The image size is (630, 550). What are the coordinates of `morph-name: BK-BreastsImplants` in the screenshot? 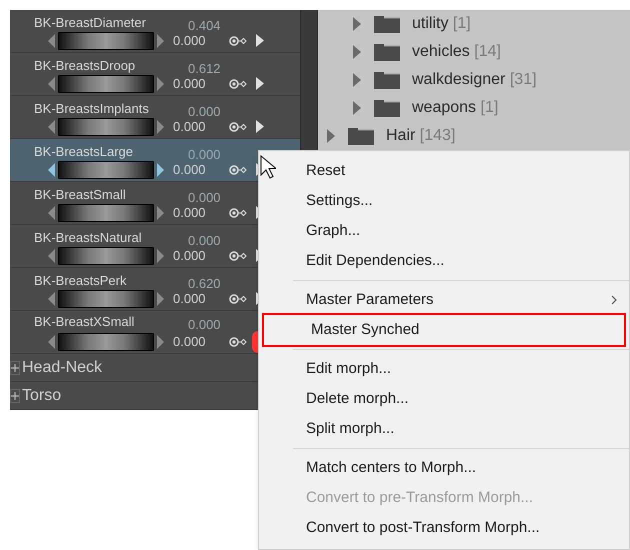 It's located at (92, 108).